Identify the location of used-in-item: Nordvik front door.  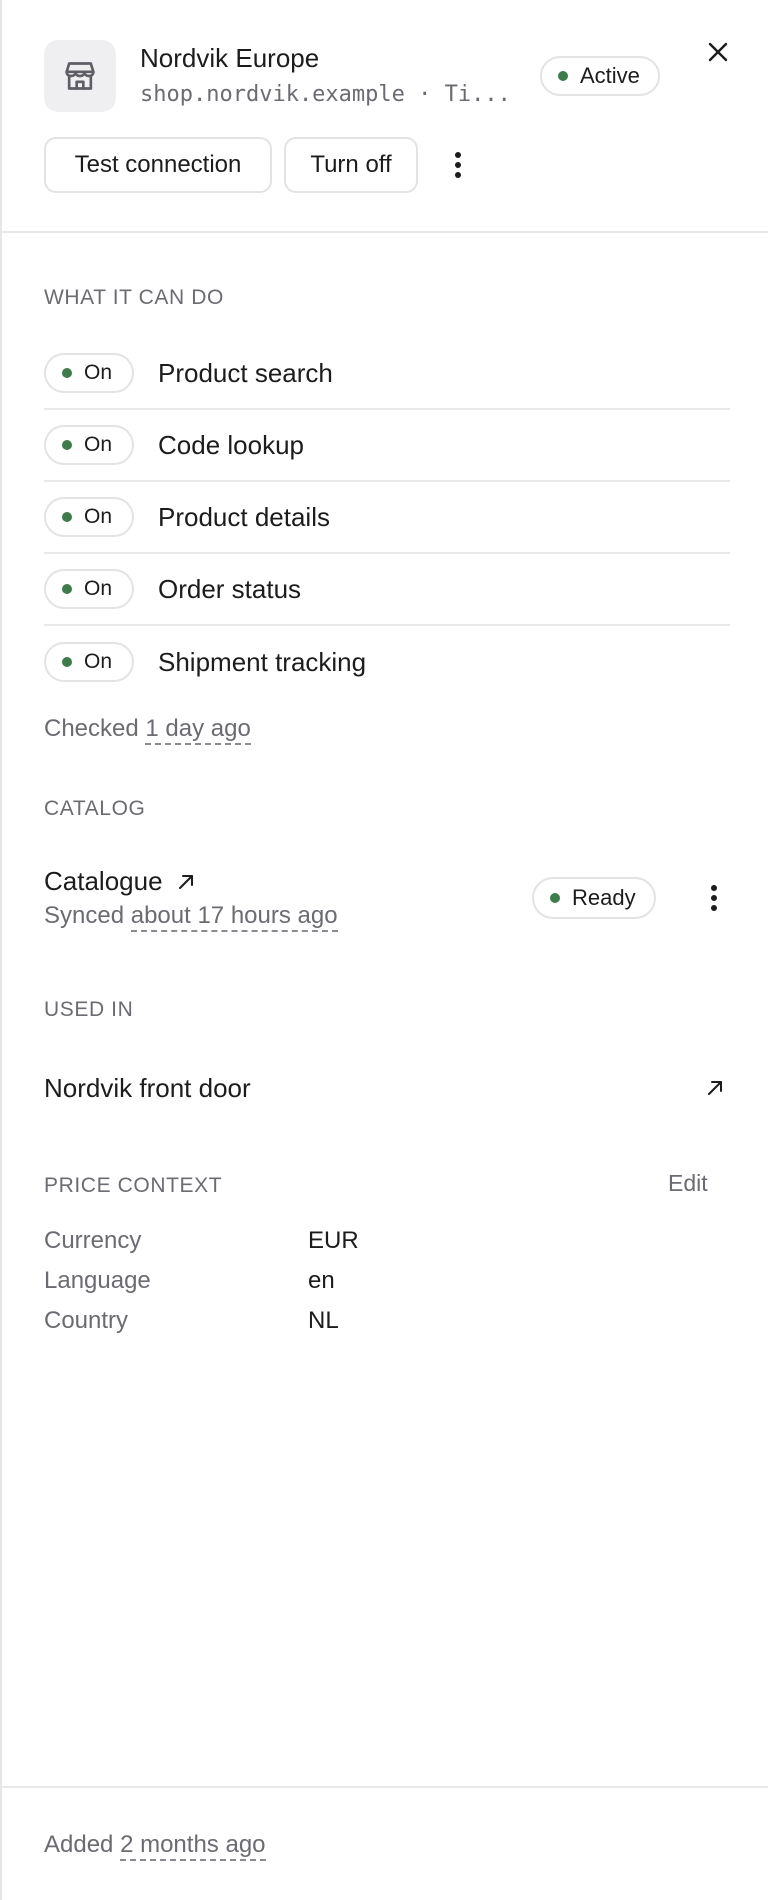
(387, 1088).